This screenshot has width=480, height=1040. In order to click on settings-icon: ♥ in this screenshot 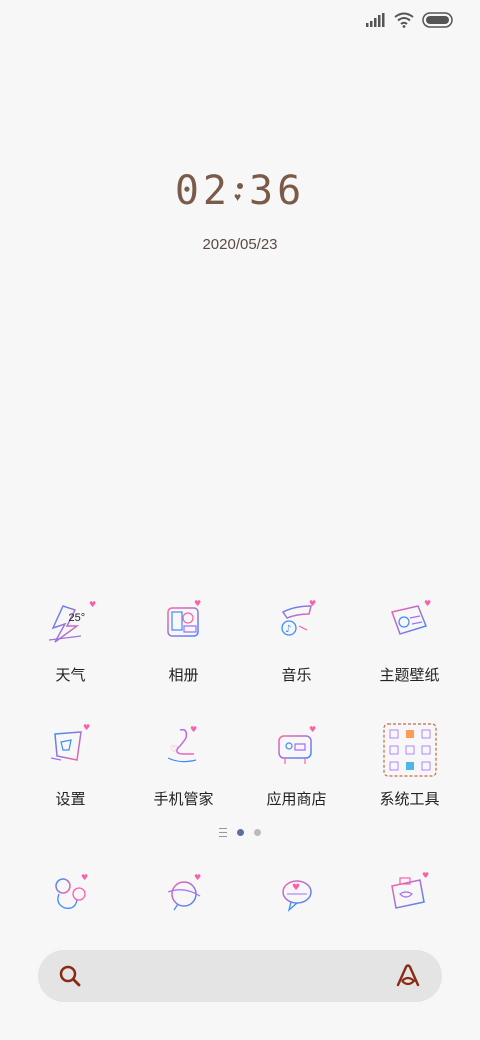, I will do `click(71, 750)`.